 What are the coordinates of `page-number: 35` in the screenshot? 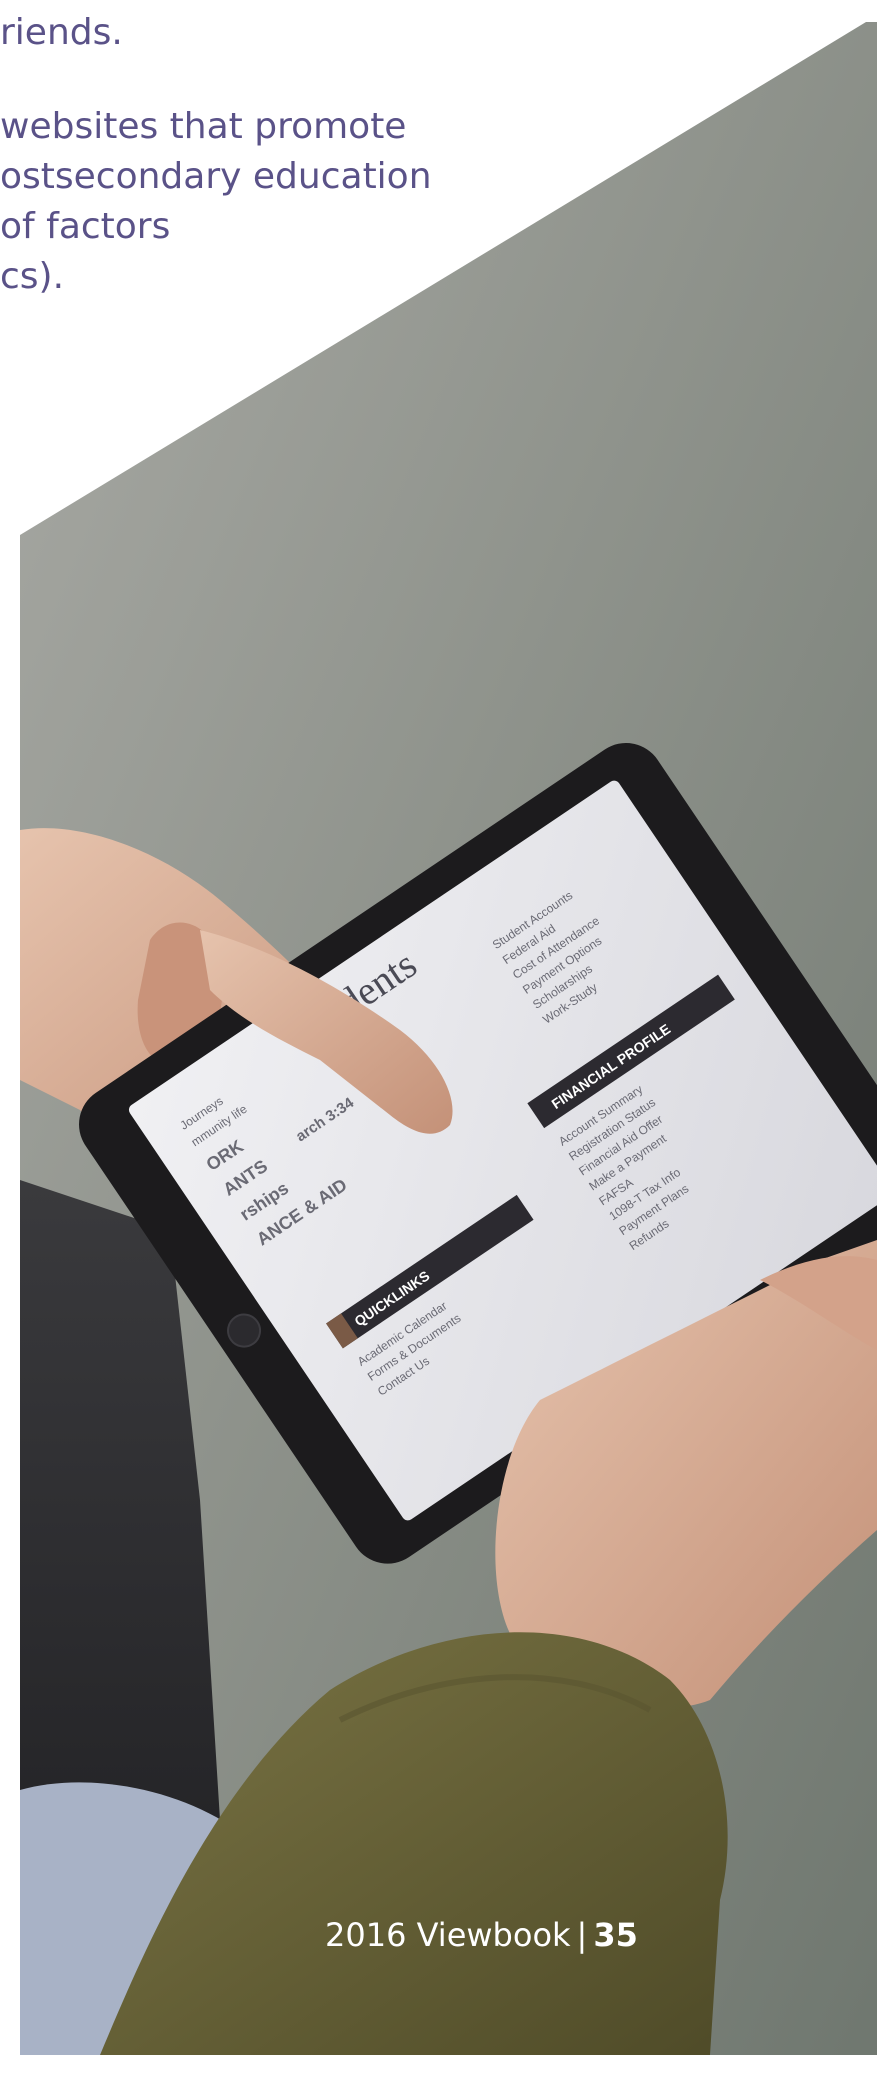 It's located at (615, 1935).